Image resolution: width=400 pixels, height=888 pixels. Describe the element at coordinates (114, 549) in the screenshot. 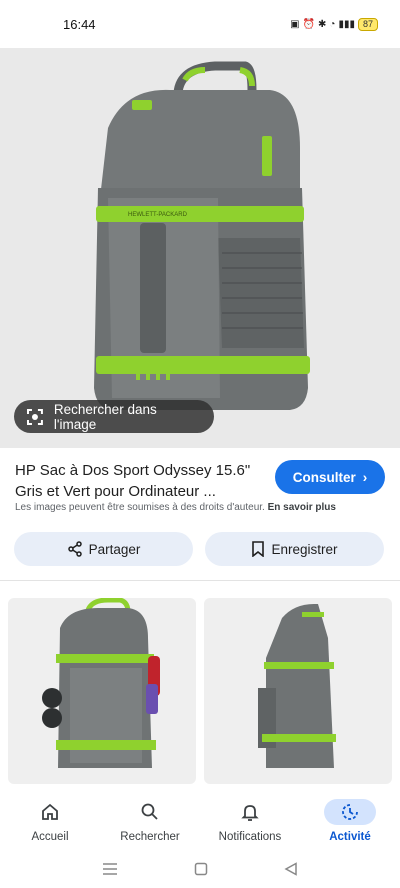

I see `share-label: Partager` at that location.